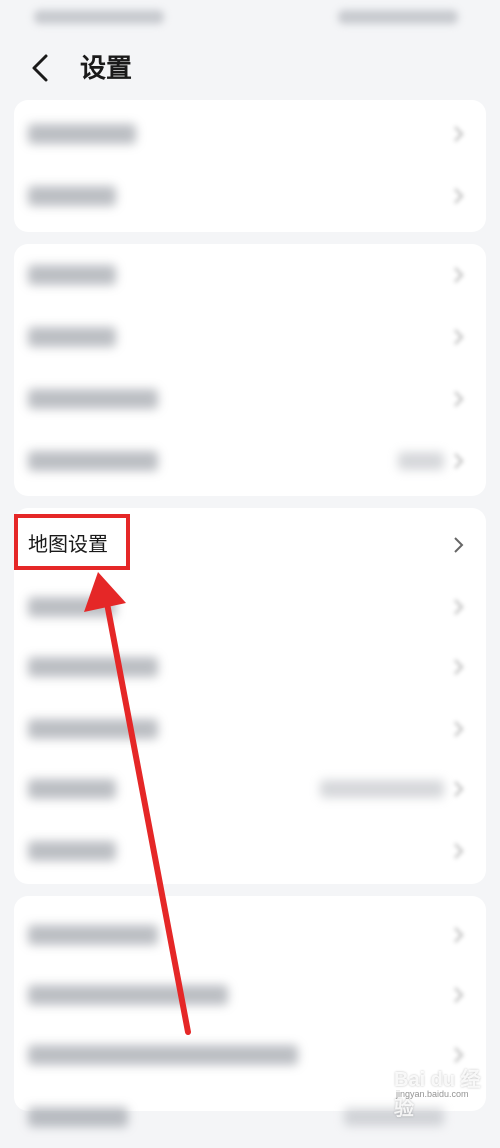 The image size is (500, 1148). What do you see at coordinates (99, 17) in the screenshot?
I see `status-bar-left-info` at bounding box center [99, 17].